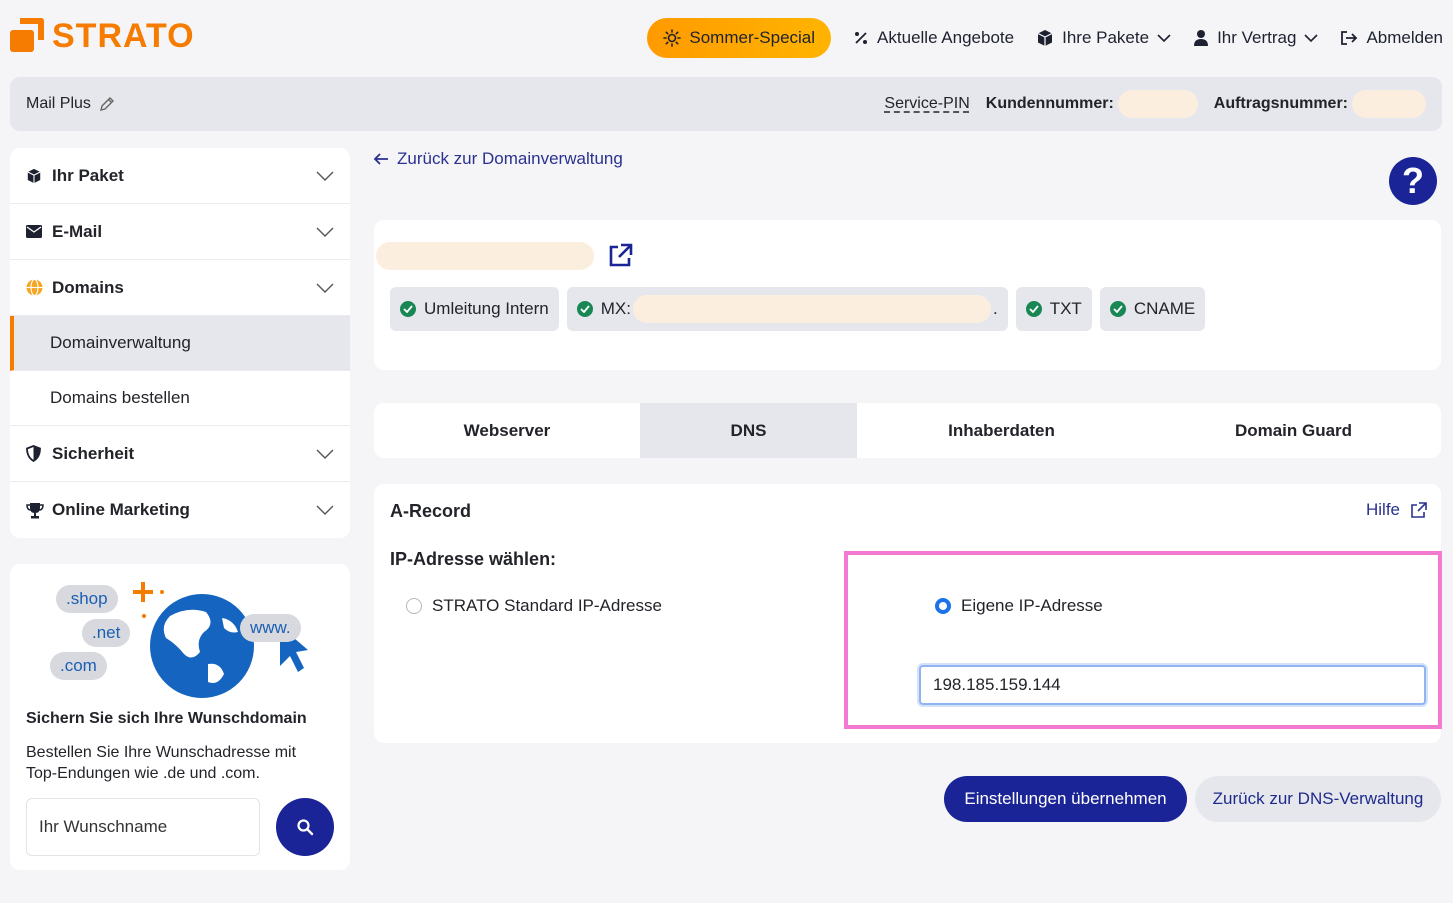 Image resolution: width=1453 pixels, height=903 pixels. Describe the element at coordinates (1172, 685) in the screenshot. I see `custom-ip-input` at that location.